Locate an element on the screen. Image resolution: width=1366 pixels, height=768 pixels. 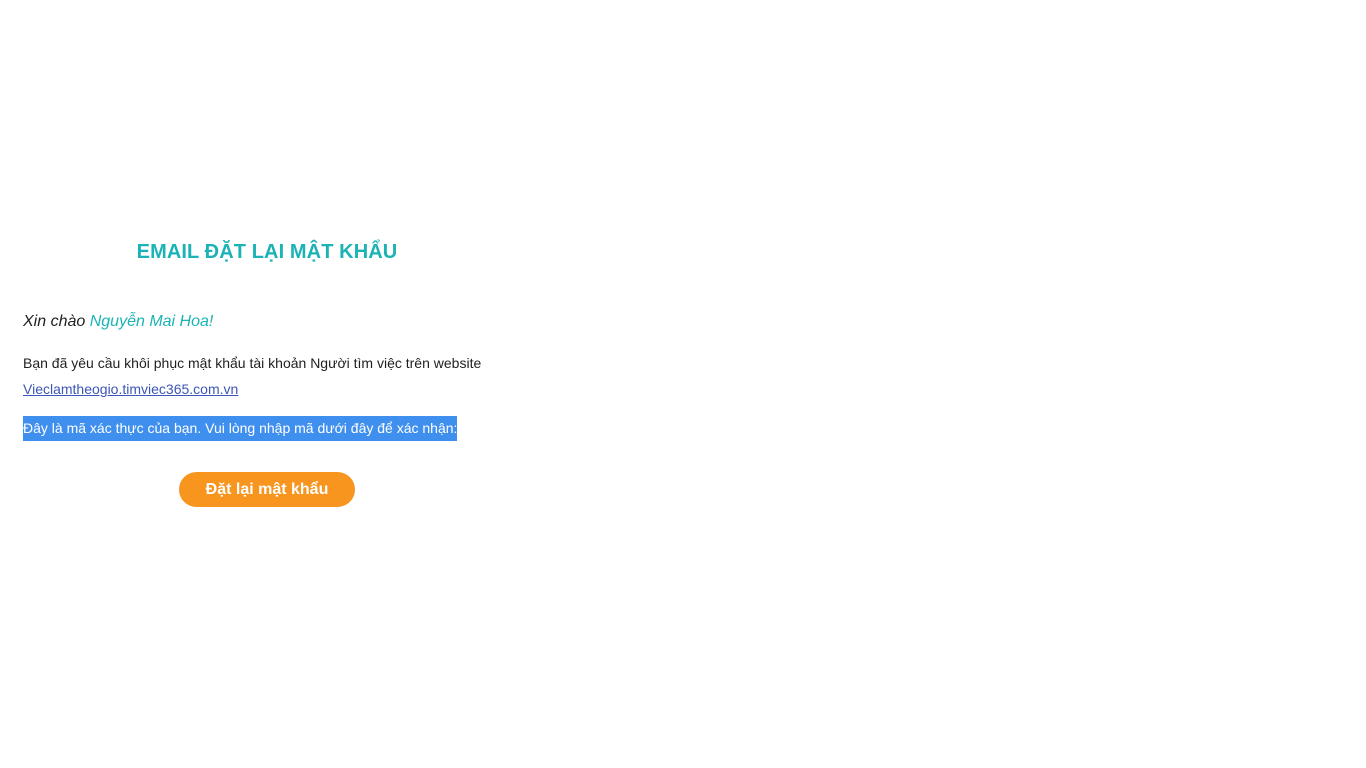
reset-password-button: Đặt lại mật khẩu is located at coordinates (267, 489).